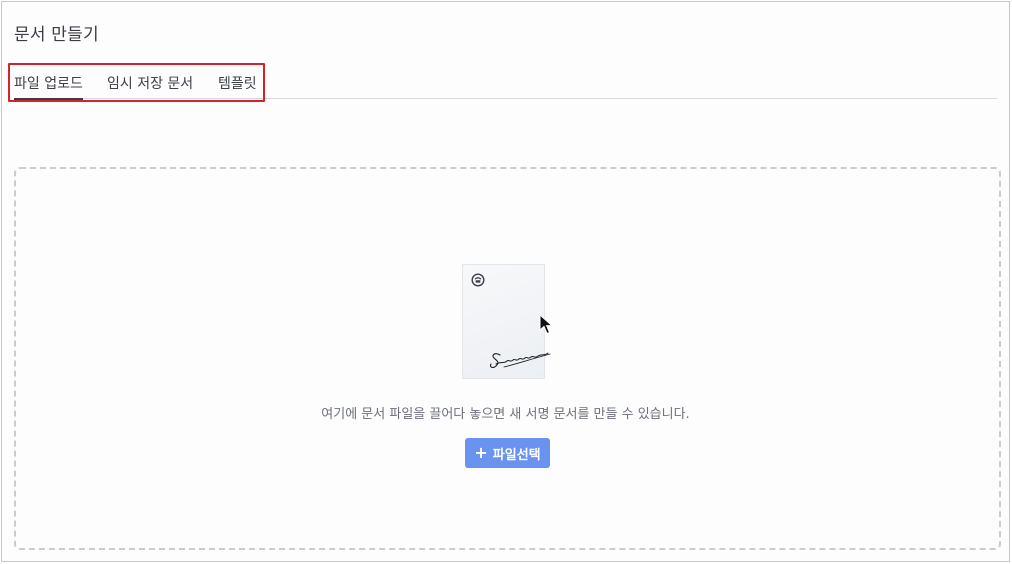 This screenshot has height=564, width=1012. What do you see at coordinates (505, 84) in the screenshot?
I see `tab-bar: 파일 업로드 임시 저장 문서 템플릿` at bounding box center [505, 84].